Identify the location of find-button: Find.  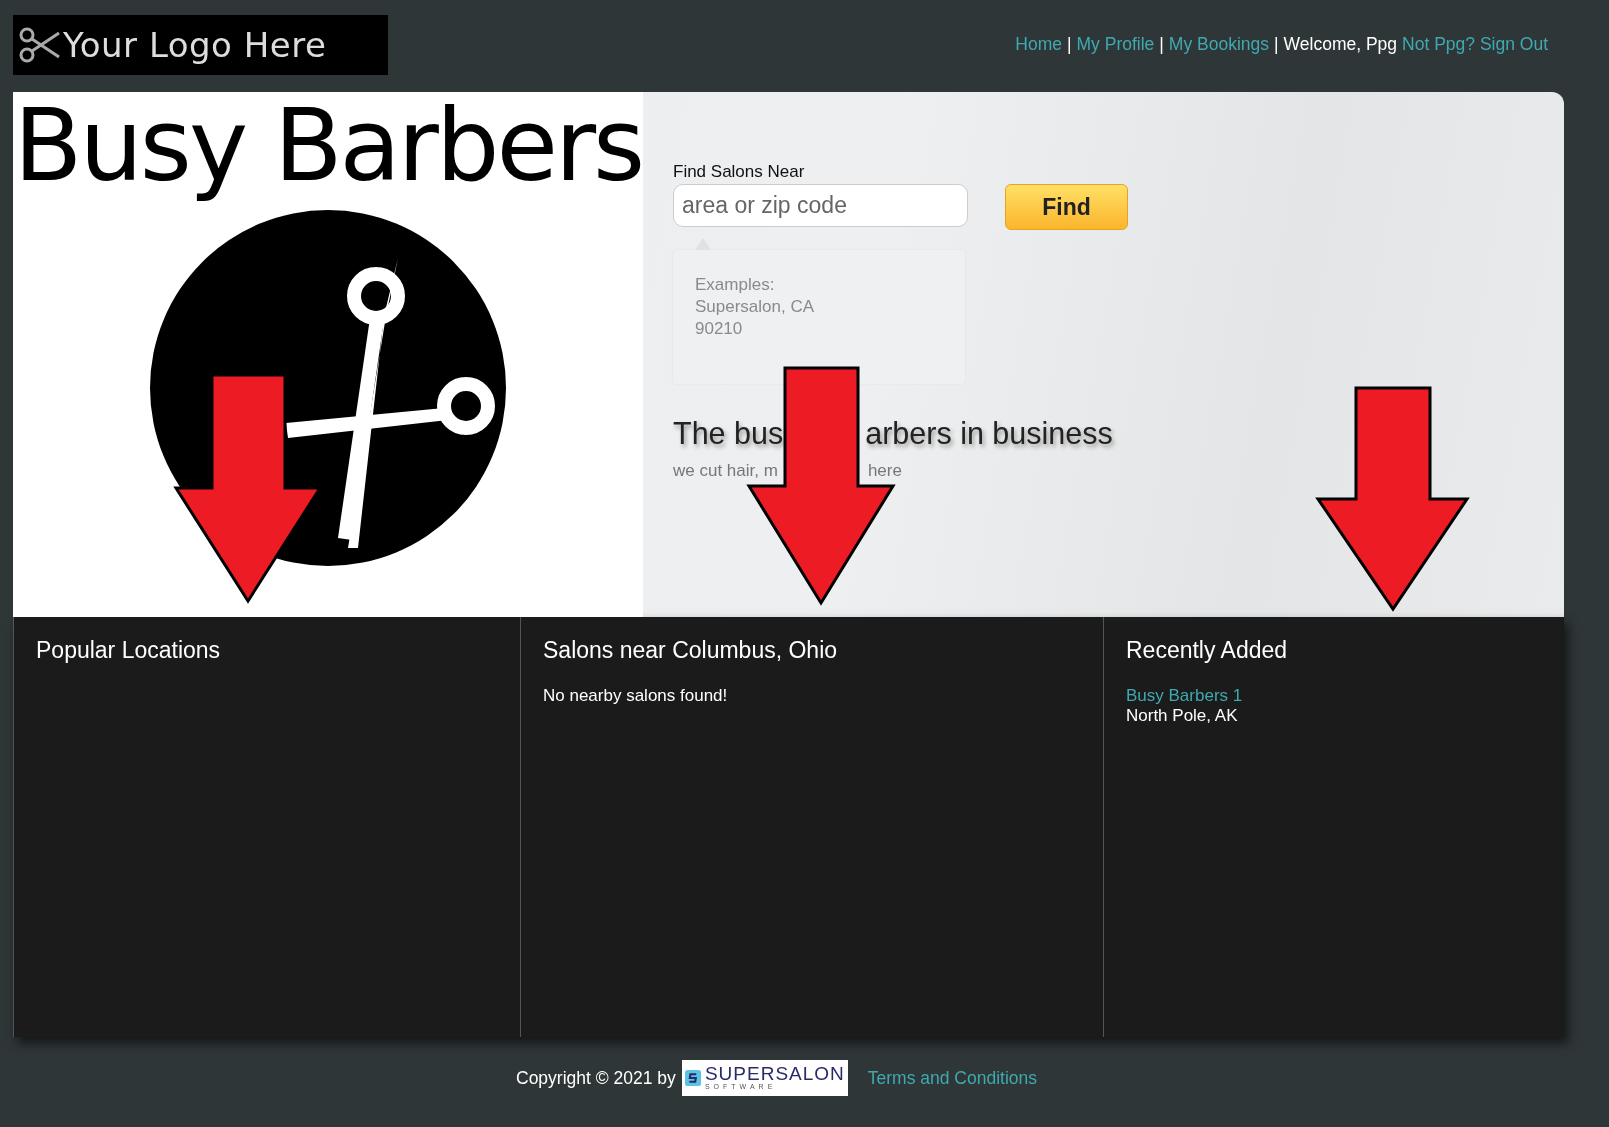
(1066, 207).